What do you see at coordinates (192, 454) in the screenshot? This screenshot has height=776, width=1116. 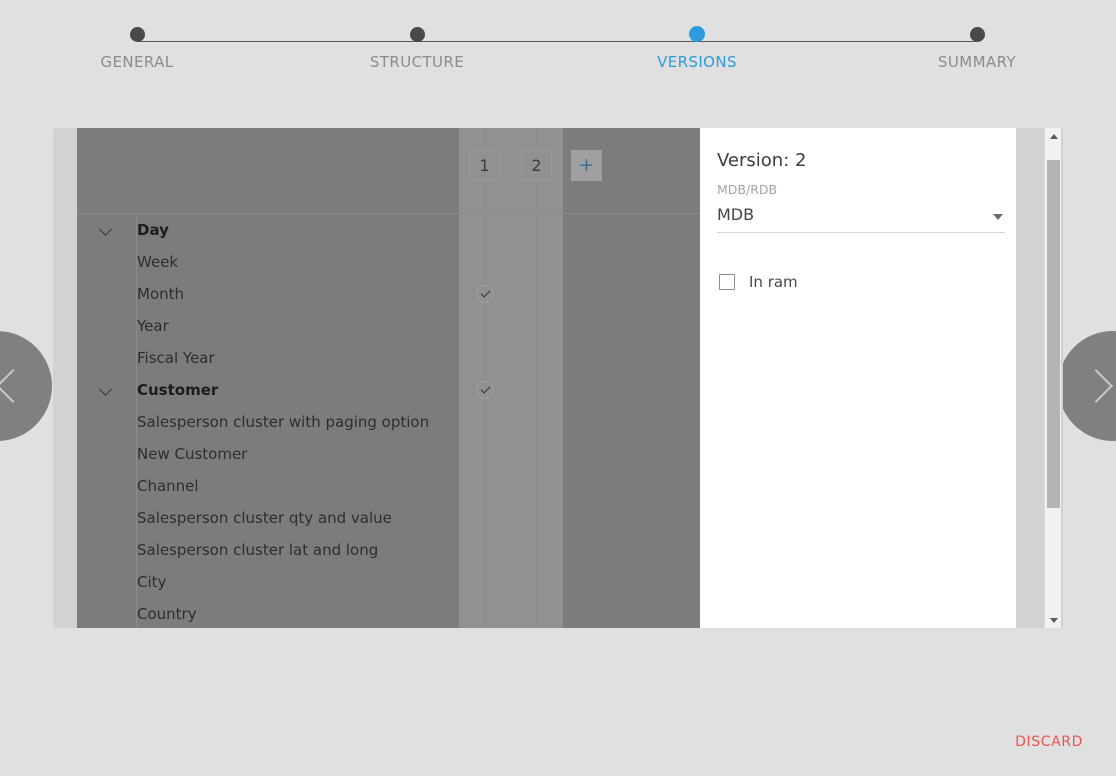 I see `row-label: New Customer` at bounding box center [192, 454].